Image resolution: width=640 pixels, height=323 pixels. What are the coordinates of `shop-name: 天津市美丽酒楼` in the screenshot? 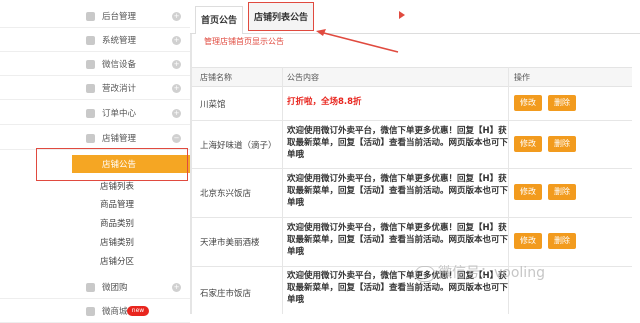 It's located at (230, 243).